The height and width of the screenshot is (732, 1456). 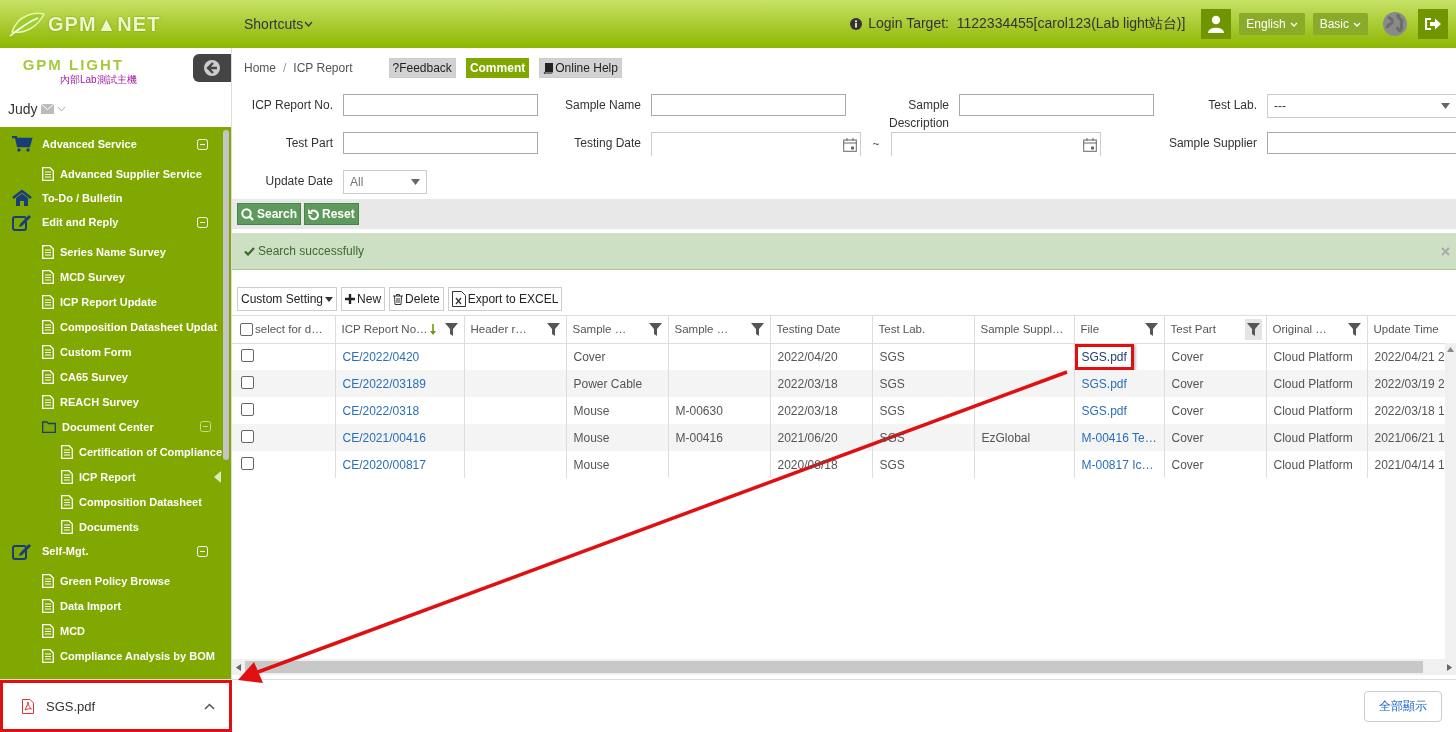 I want to click on menu-section: Advanced Service, so click(x=119, y=144).